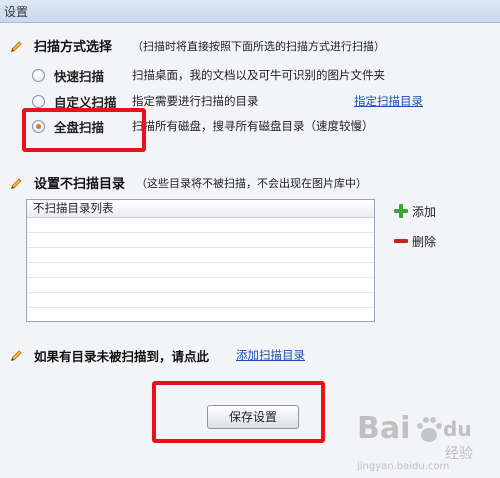 Image resolution: width=500 pixels, height=478 pixels. What do you see at coordinates (388, 101) in the screenshot?
I see `specify-scan-dir-link: 指定扫描目录` at bounding box center [388, 101].